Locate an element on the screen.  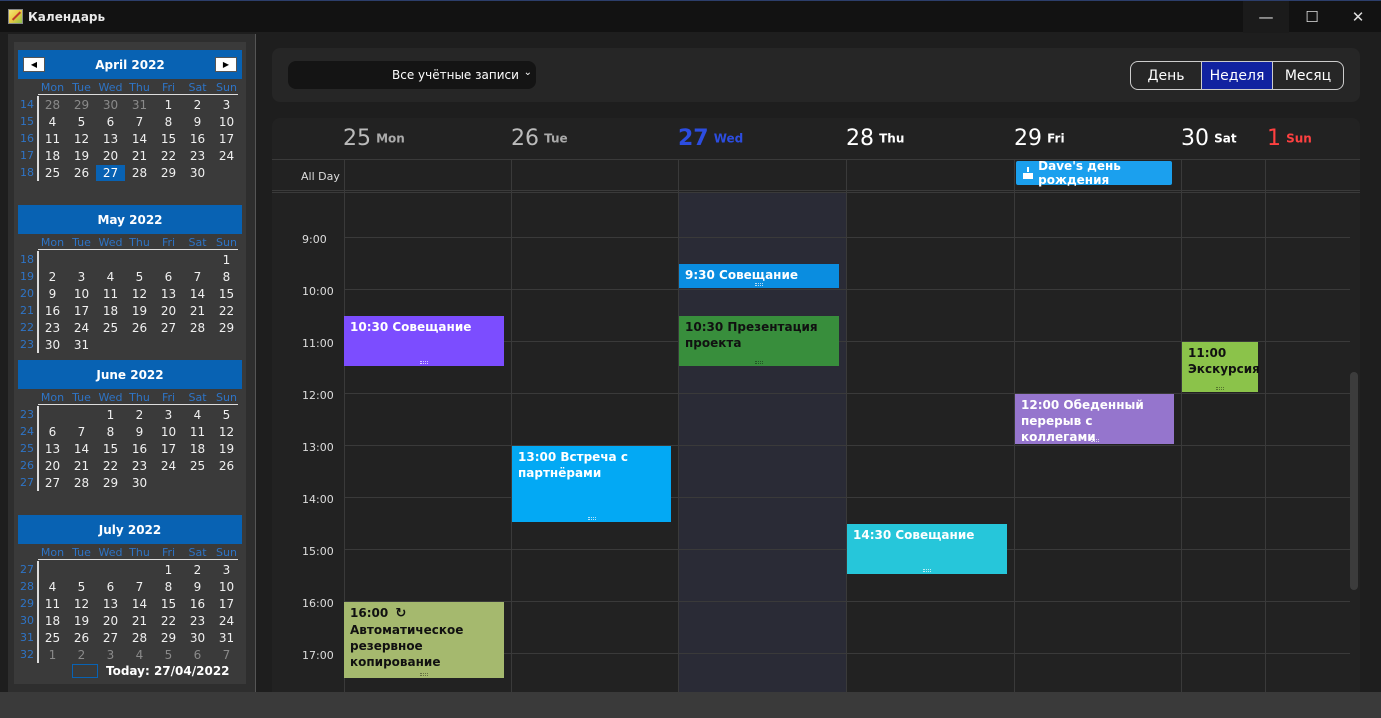
mini-calendar-day: 20 is located at coordinates (52, 466).